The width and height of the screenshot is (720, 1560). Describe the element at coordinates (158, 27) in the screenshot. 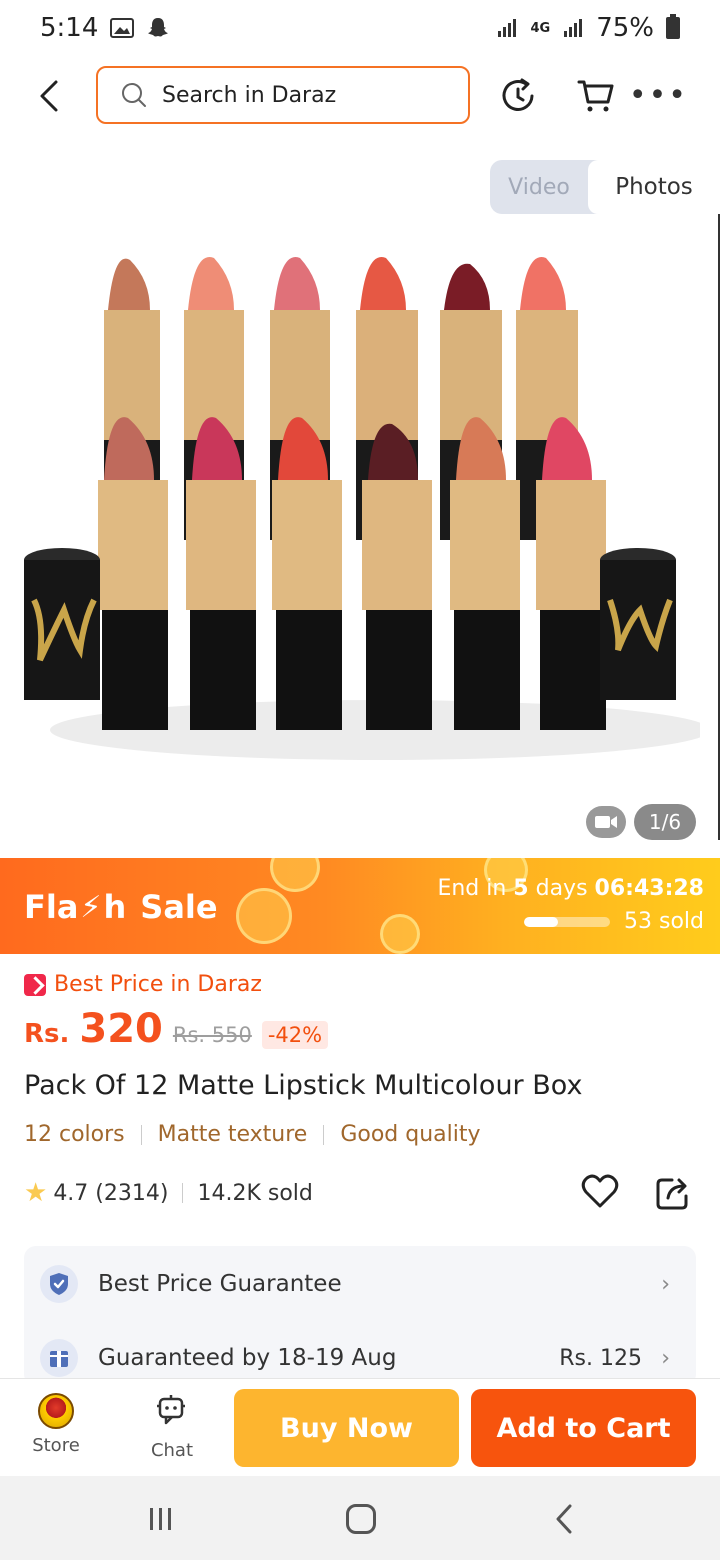

I see `snapchat-icon` at that location.